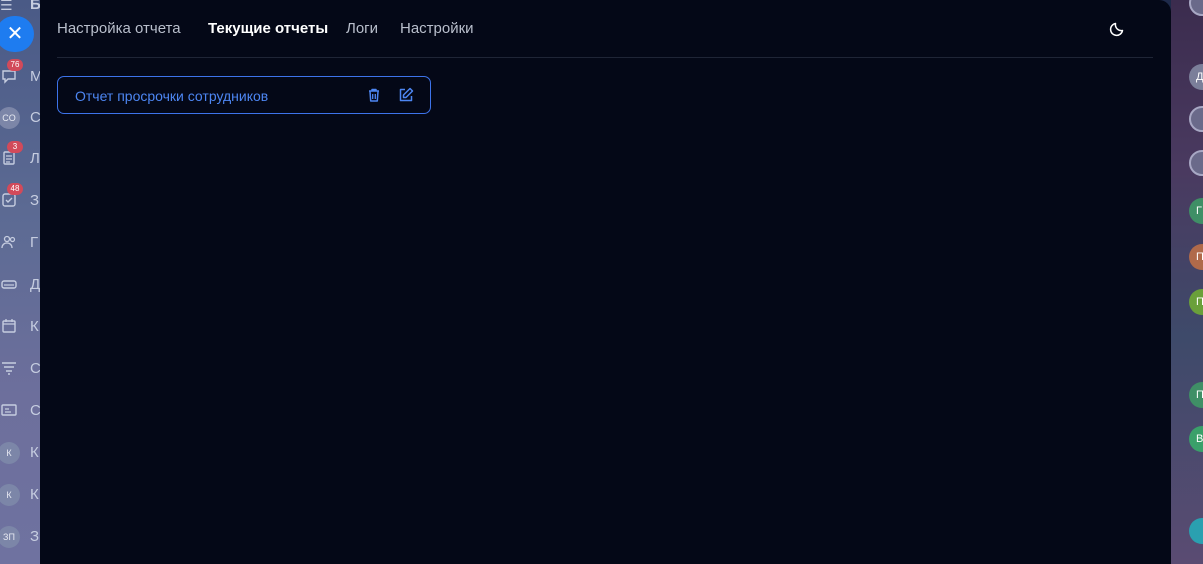 The height and width of the screenshot is (564, 1203). I want to click on sidebar-top-text: Б, so click(35, 6).